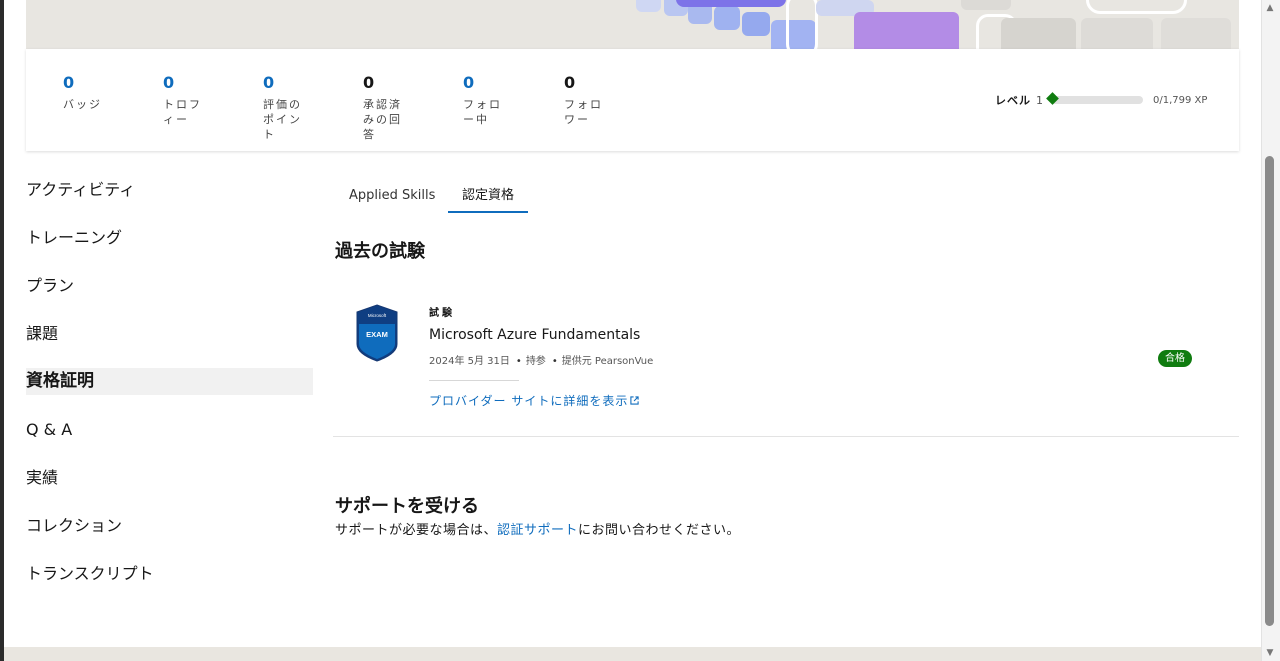  Describe the element at coordinates (632, 654) in the screenshot. I see `page-footer-band` at that location.